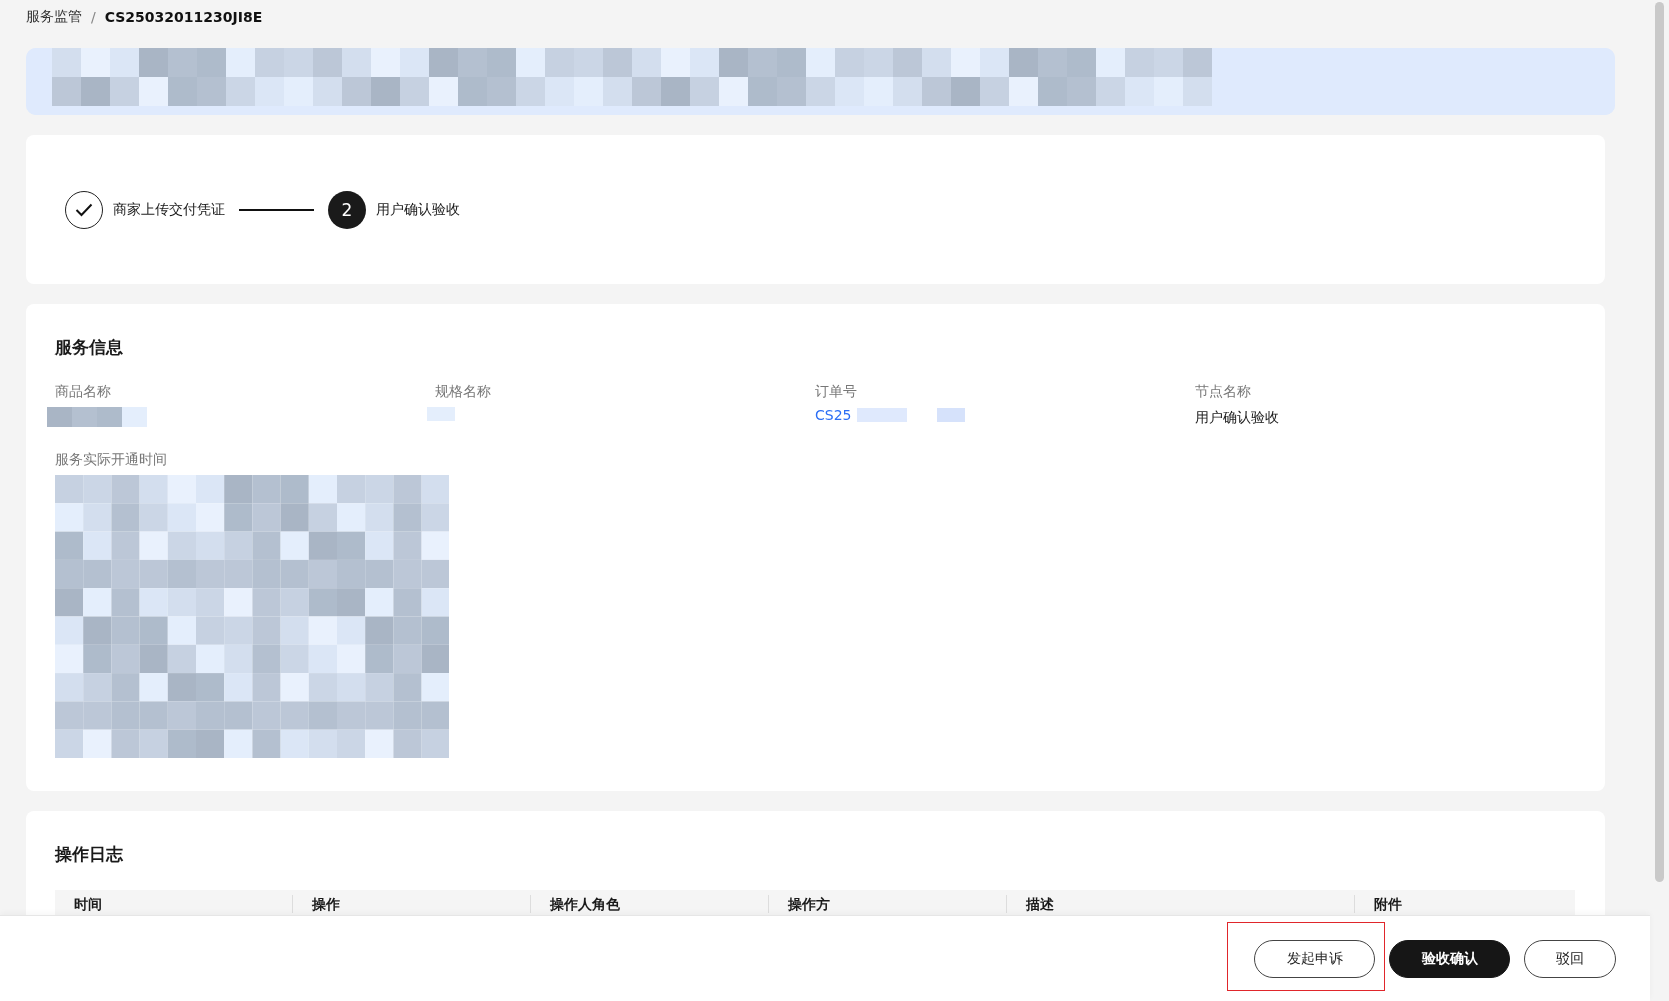  I want to click on column-header: 时间, so click(88, 904).